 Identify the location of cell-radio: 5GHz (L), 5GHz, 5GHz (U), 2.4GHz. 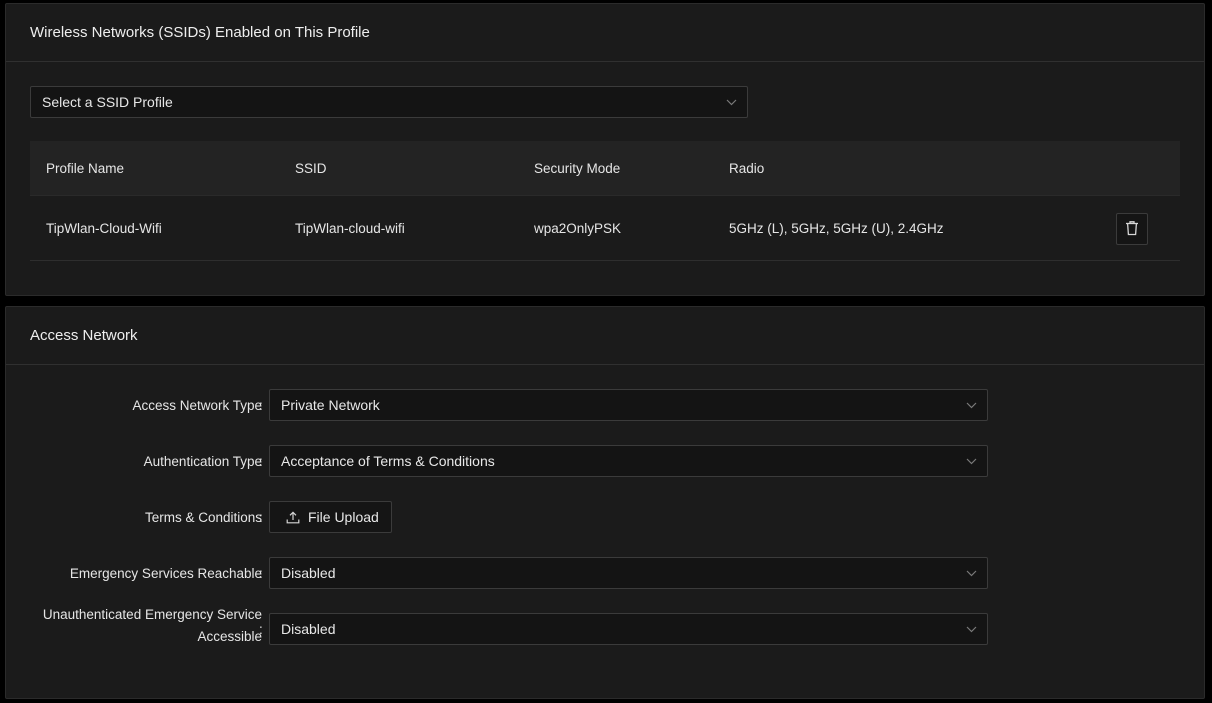
(836, 228).